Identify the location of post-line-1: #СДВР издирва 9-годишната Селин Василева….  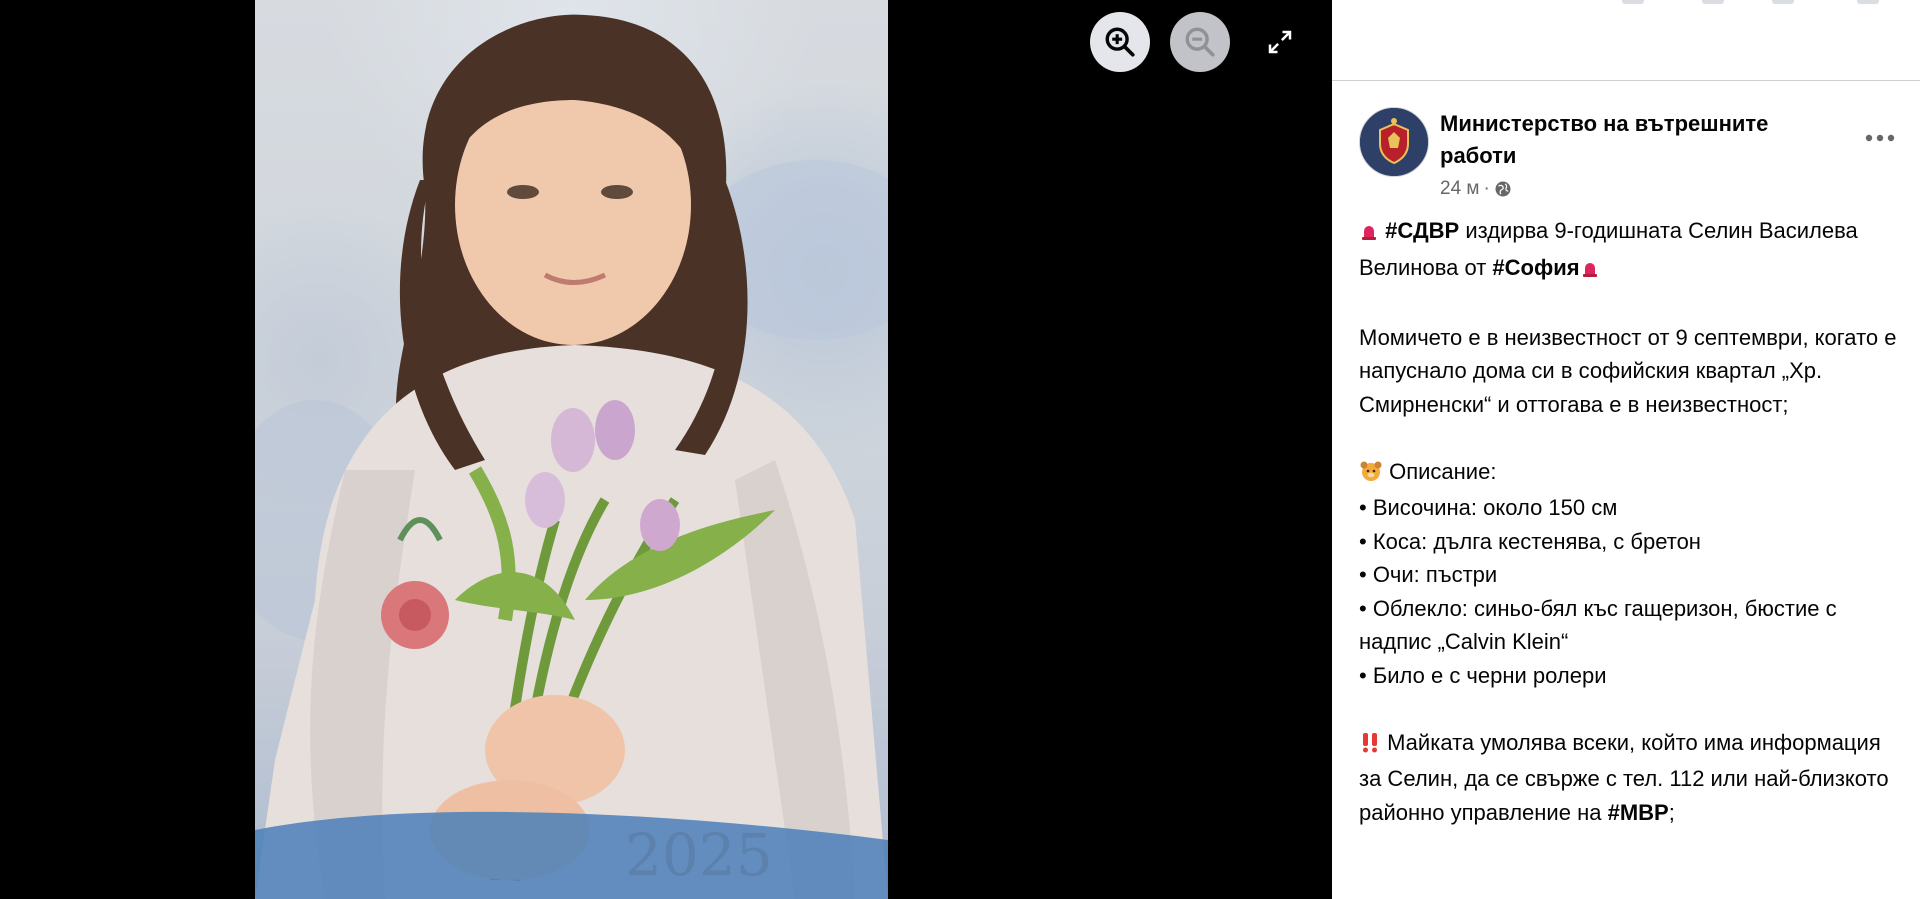
(1631, 250).